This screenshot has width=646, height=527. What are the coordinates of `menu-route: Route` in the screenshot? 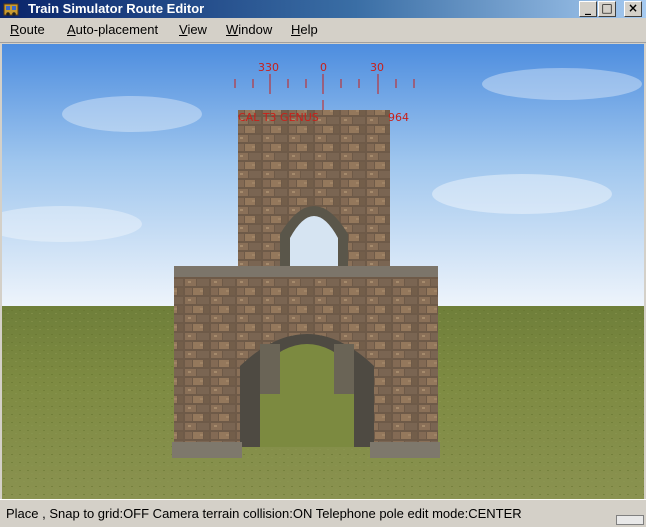 It's located at (27, 29).